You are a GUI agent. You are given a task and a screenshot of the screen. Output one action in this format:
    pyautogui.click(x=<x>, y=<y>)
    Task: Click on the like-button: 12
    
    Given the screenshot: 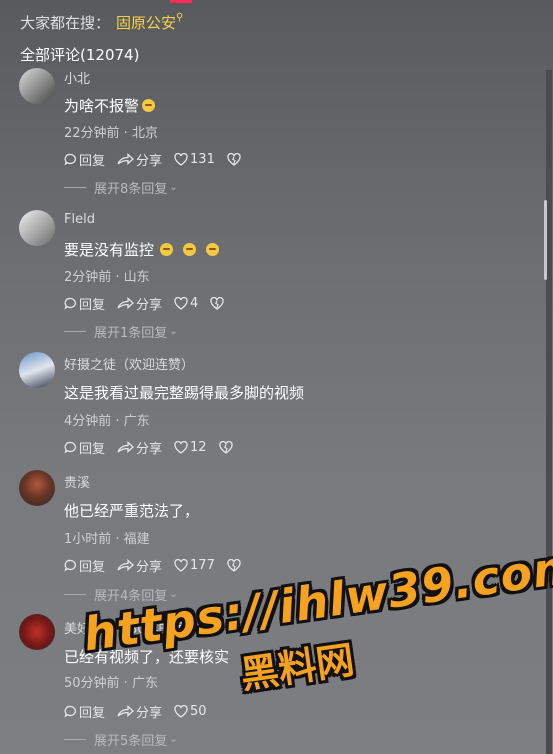 What is the action you would take?
    pyautogui.click(x=190, y=447)
    